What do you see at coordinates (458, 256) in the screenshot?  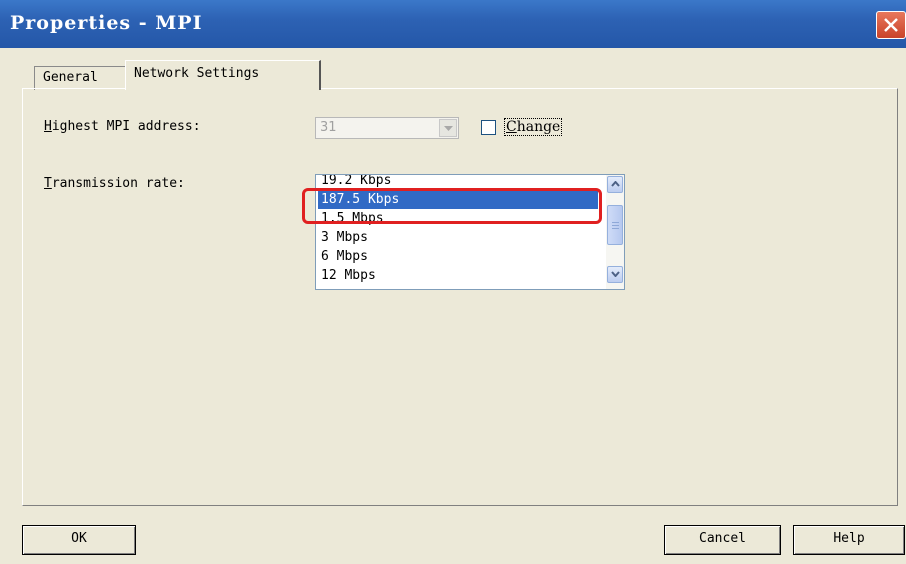 I see `list-item: 6 Mbps` at bounding box center [458, 256].